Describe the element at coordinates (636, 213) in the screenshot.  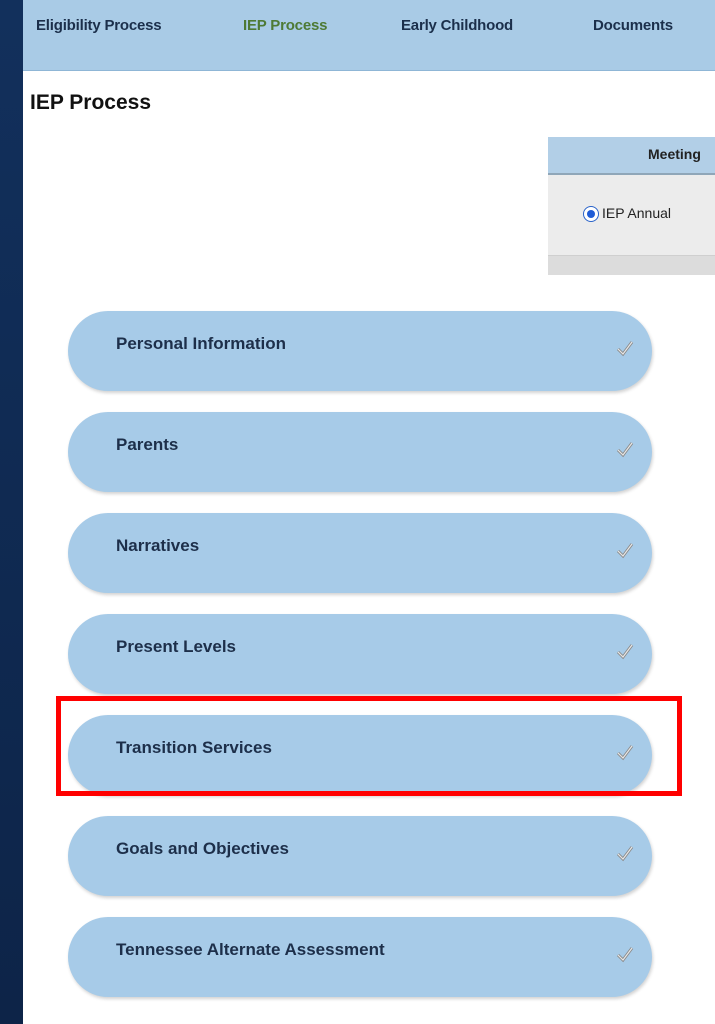
I see `iep-annual-label: IEP Annual` at that location.